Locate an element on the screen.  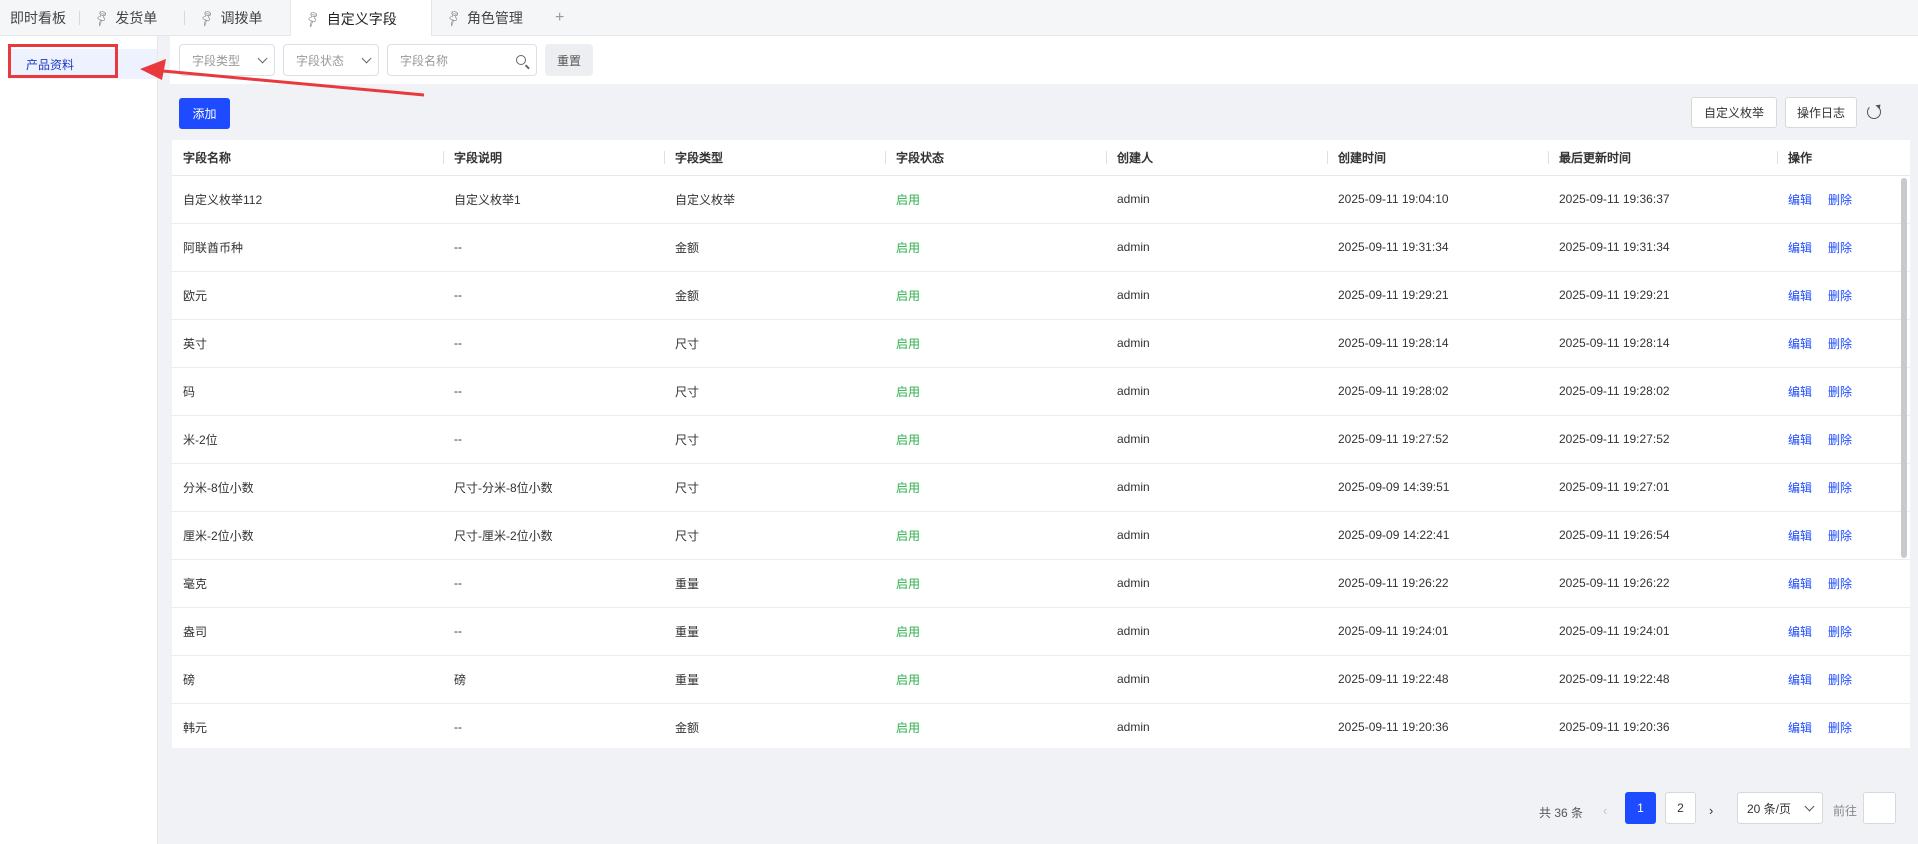
field-name-cell: 阿联酋币种 is located at coordinates (307, 247).